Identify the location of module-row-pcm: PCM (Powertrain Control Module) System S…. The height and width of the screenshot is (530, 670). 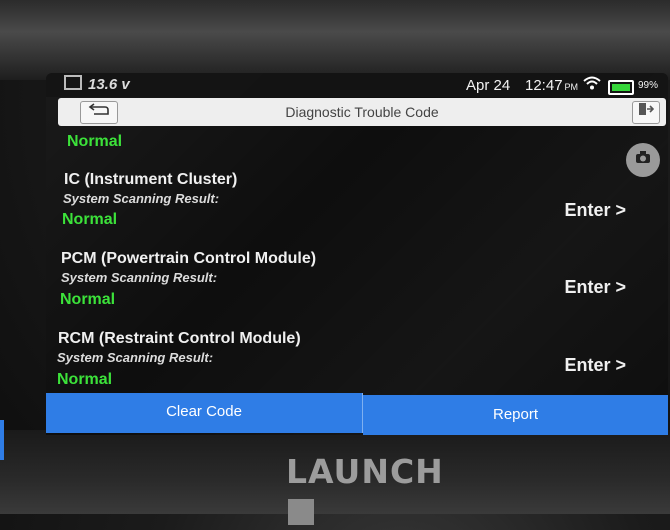
(357, 284).